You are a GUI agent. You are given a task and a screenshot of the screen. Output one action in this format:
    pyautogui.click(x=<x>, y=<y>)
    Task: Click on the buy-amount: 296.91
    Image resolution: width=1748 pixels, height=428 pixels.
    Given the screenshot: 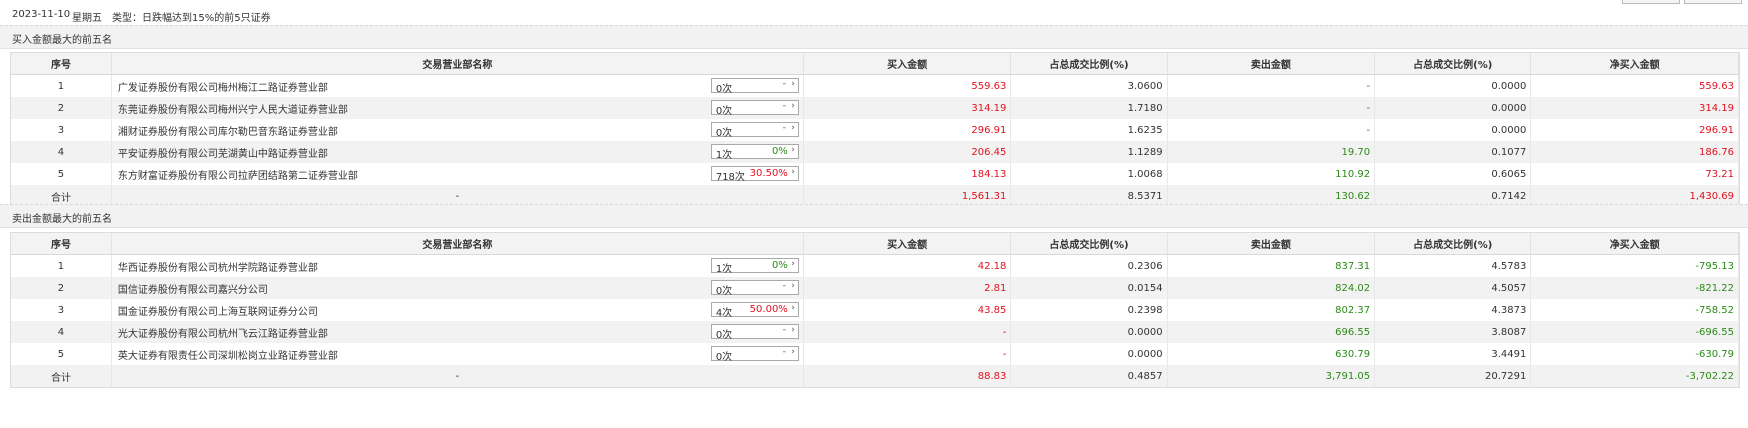 What is the action you would take?
    pyautogui.click(x=907, y=130)
    